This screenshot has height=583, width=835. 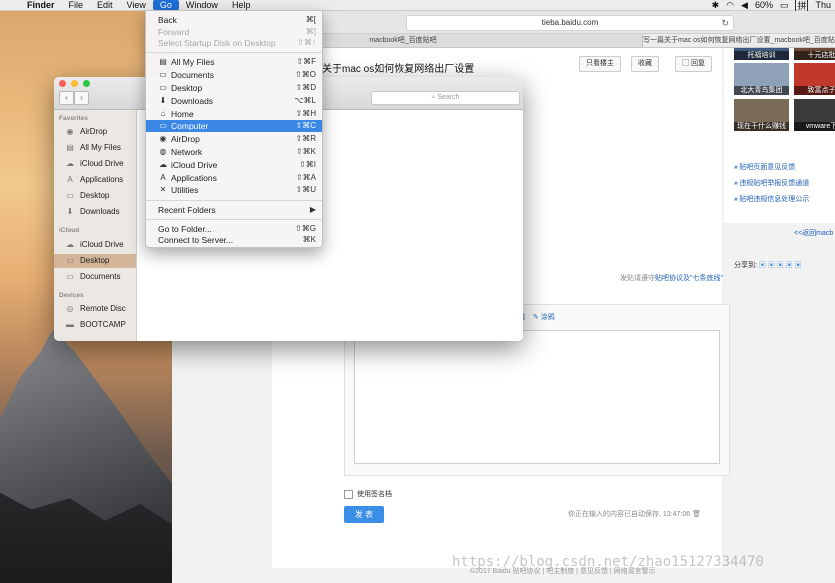 I want to click on menu-item-computer: ▭ Computer ⇧⌘C, so click(x=234, y=126).